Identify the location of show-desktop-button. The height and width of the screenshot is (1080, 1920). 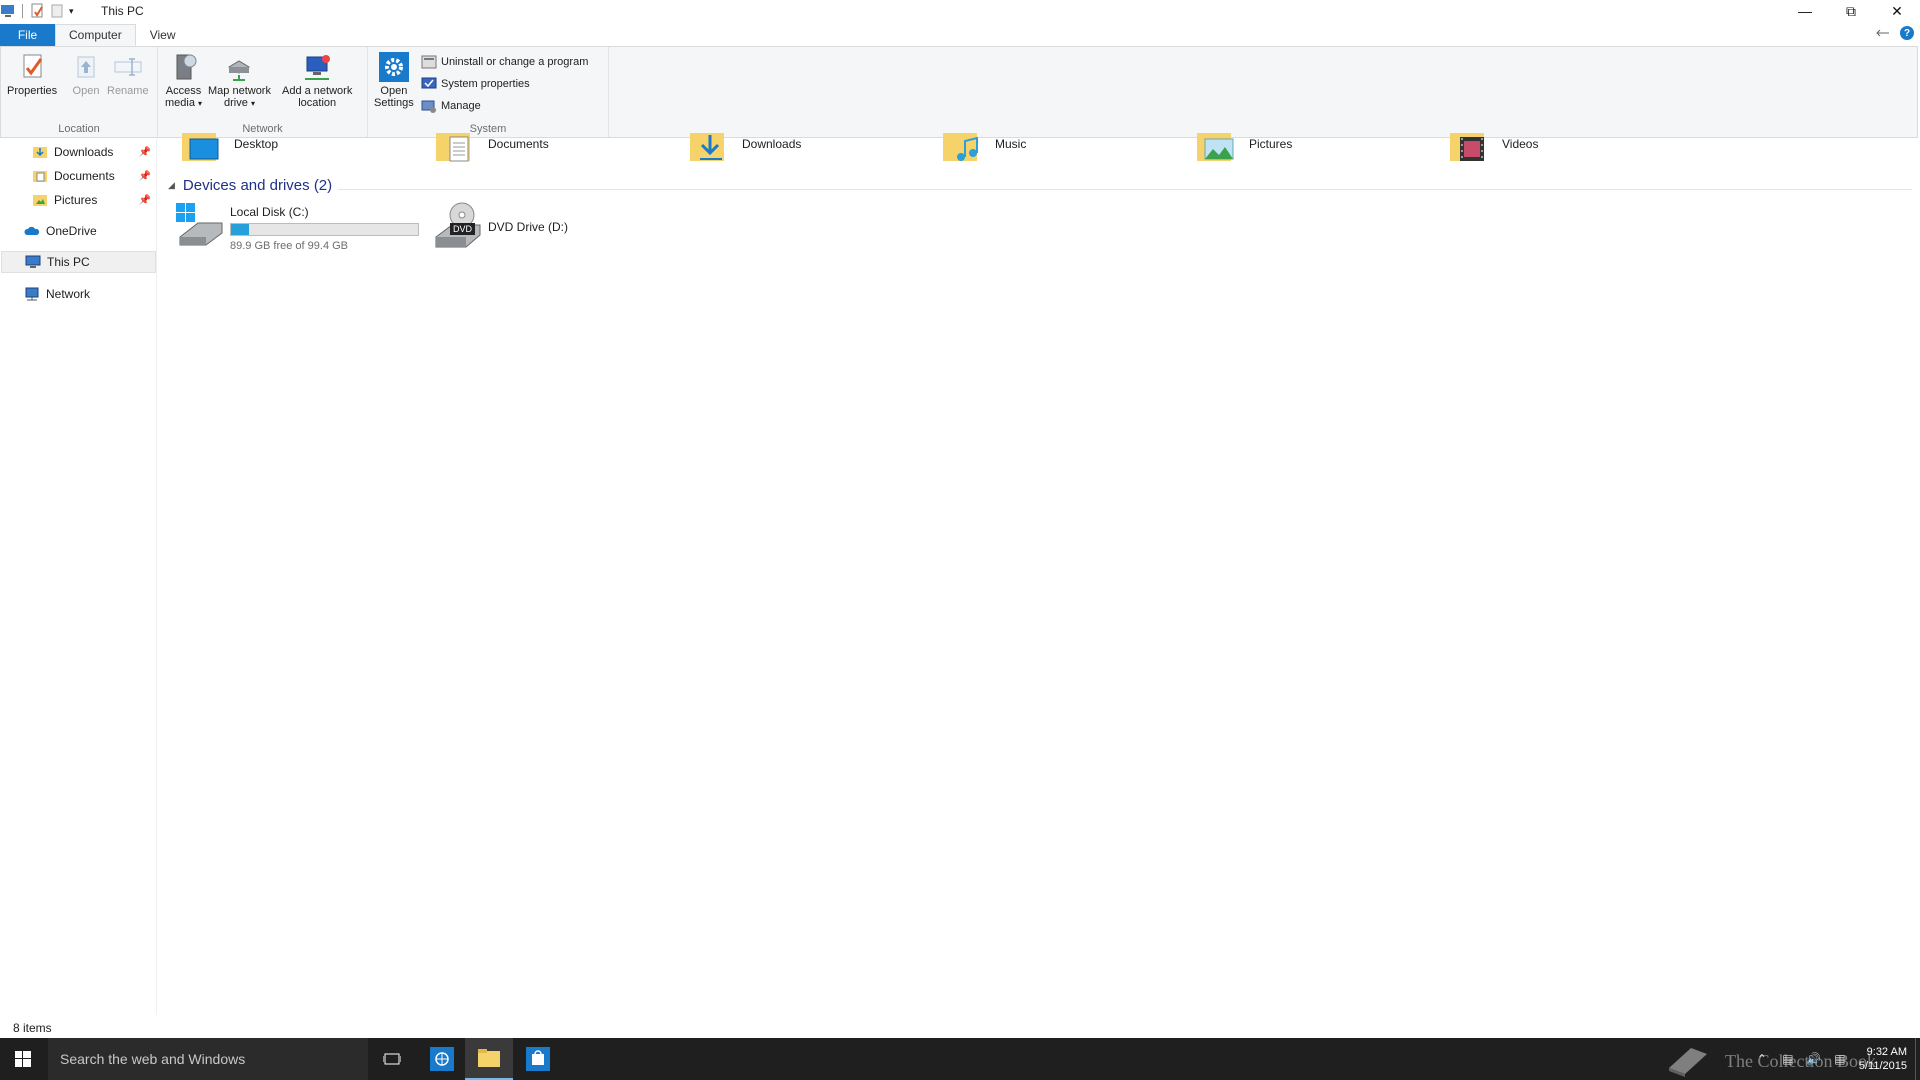
(1917, 1059).